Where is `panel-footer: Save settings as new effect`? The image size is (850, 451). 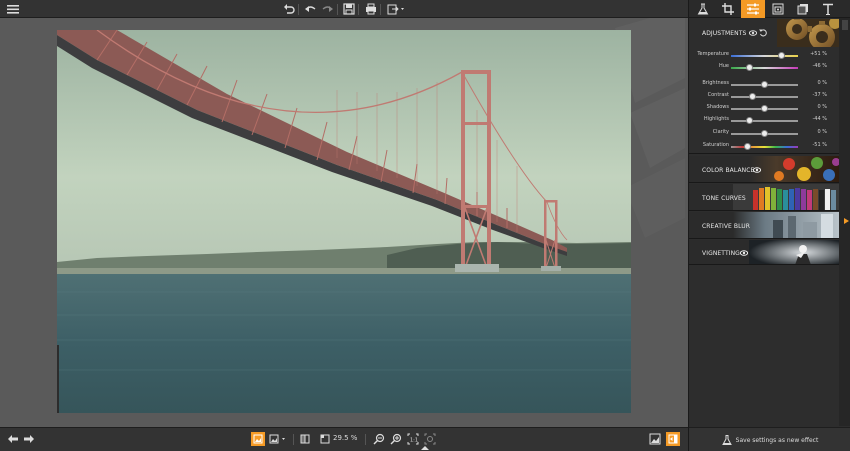
panel-footer: Save settings as new effect is located at coordinates (769, 439).